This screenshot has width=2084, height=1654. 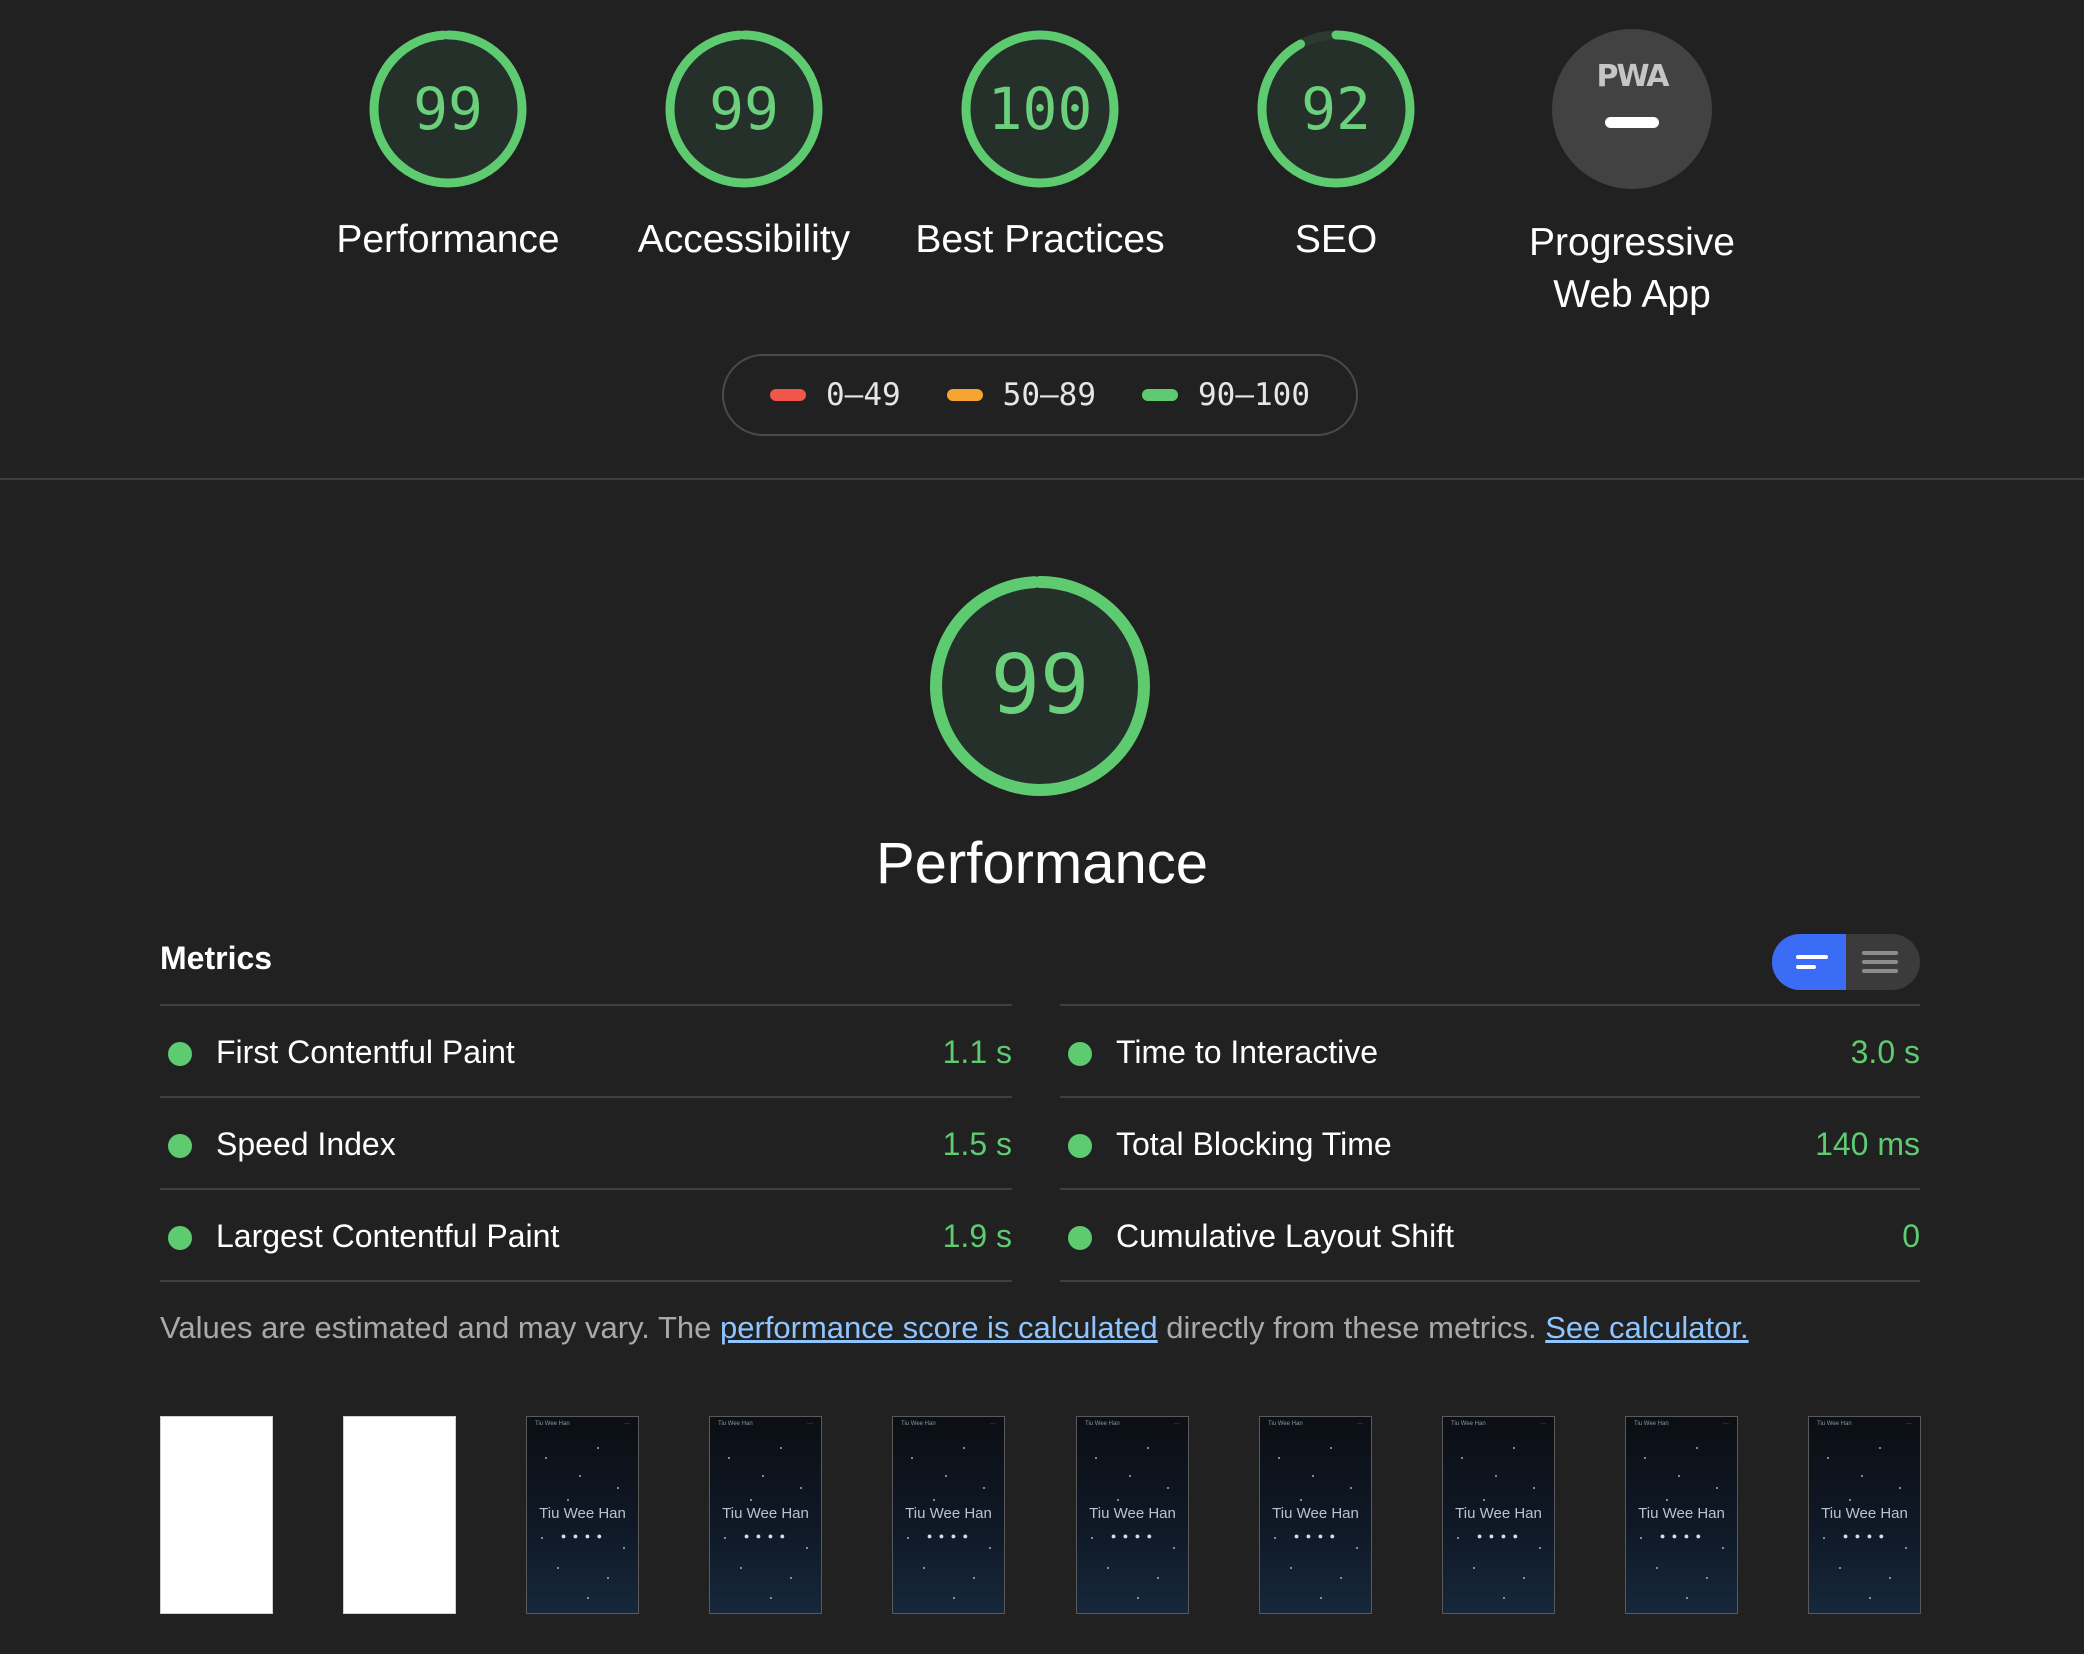 What do you see at coordinates (1336, 239) in the screenshot?
I see `gauge-label: SEO` at bounding box center [1336, 239].